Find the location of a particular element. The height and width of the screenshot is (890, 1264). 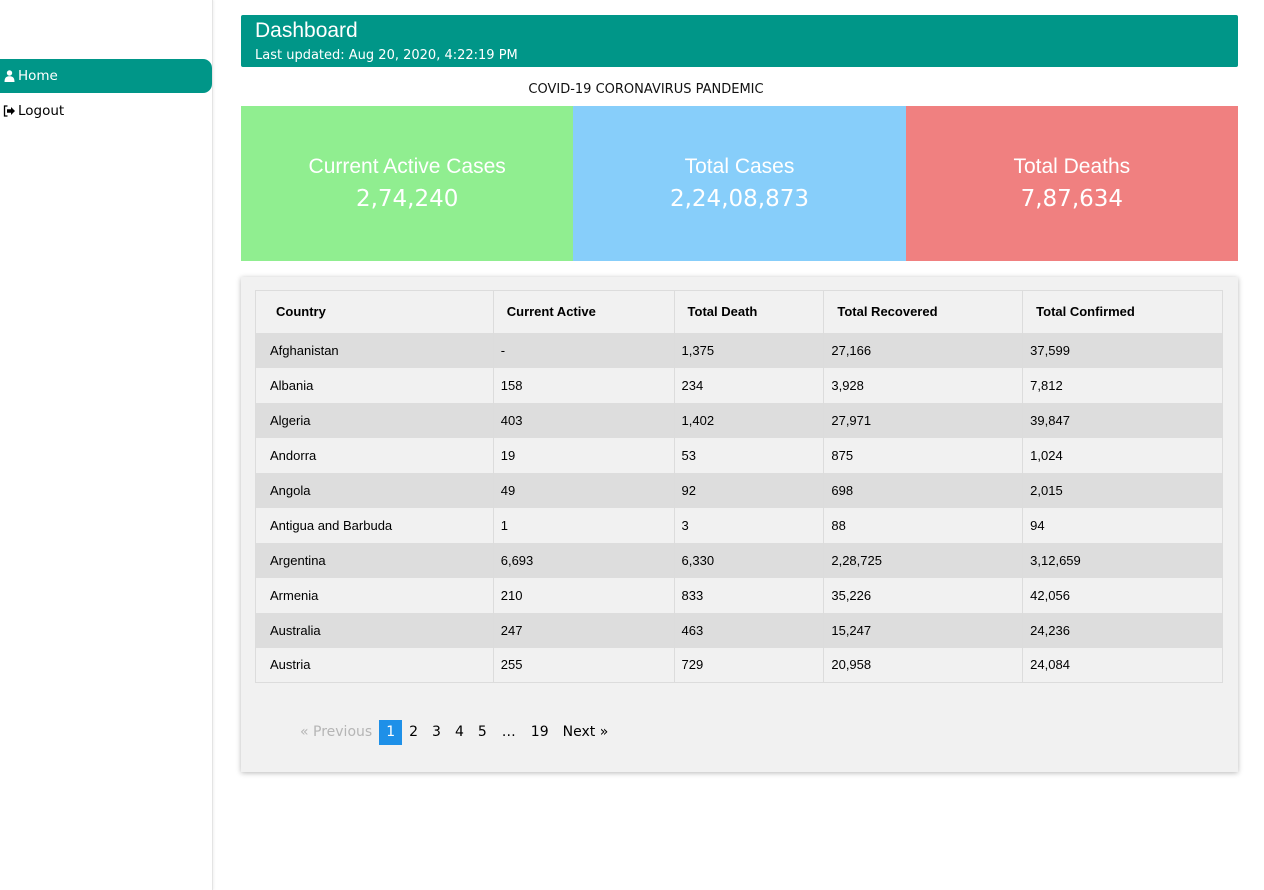

column-header-current-active: Current Active is located at coordinates (583, 311).